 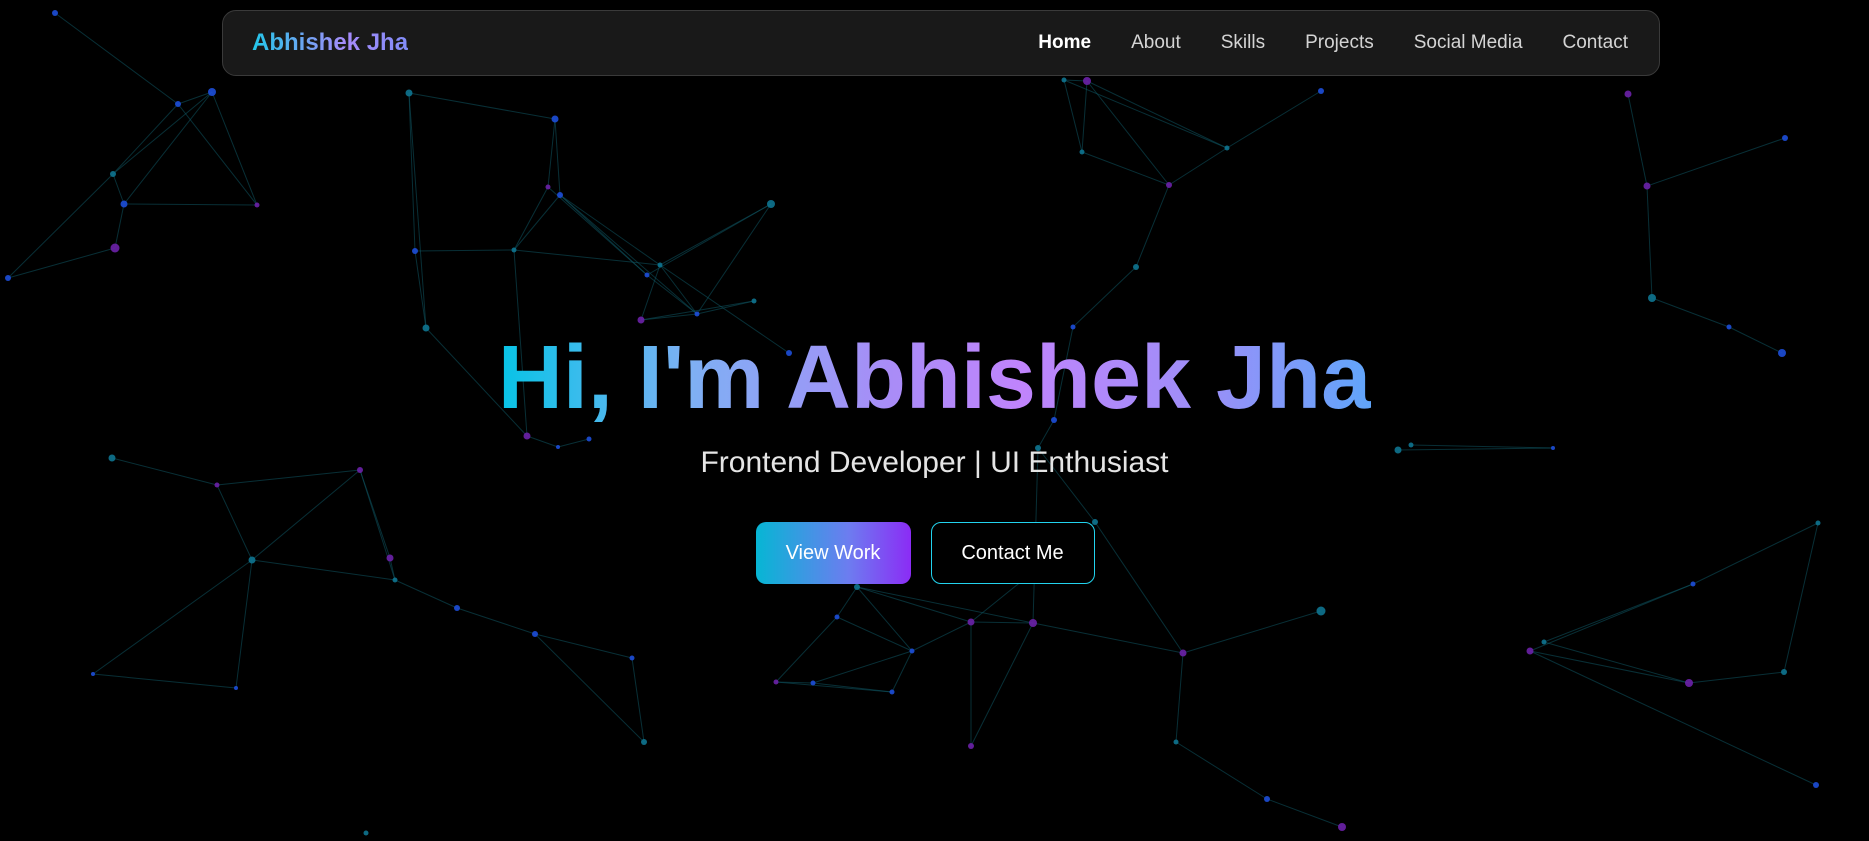 What do you see at coordinates (1243, 43) in the screenshot?
I see `nav-item-skills: Skills` at bounding box center [1243, 43].